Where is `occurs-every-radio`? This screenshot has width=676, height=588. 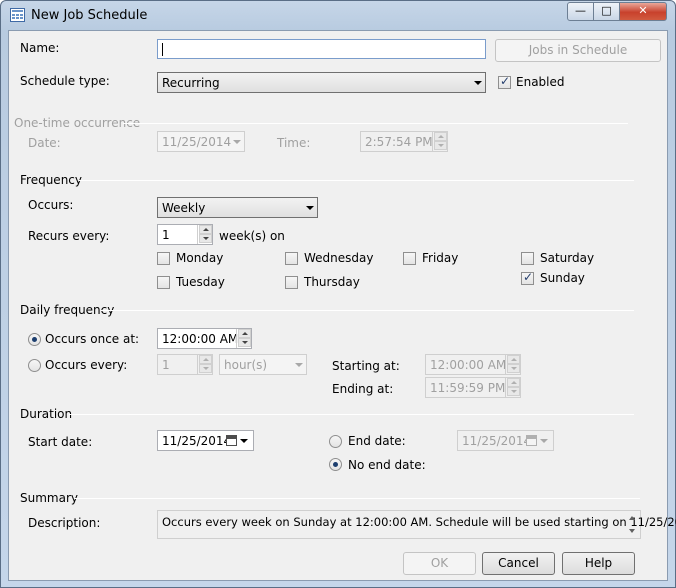
occurs-every-radio is located at coordinates (34, 365).